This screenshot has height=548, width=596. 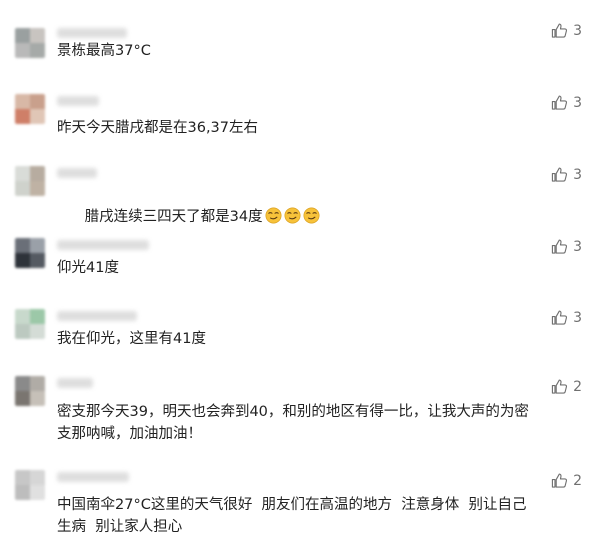 What do you see at coordinates (298, 36) in the screenshot?
I see `comment-item: 景栋最高37°C 3` at bounding box center [298, 36].